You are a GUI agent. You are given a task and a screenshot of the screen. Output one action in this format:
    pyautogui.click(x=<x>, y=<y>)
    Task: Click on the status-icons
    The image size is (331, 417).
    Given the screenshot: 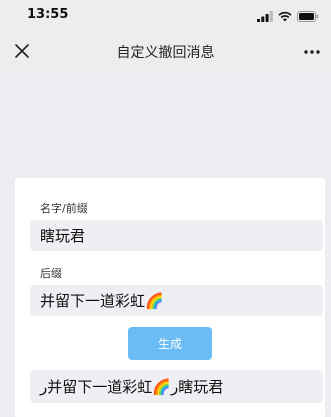 What is the action you would take?
    pyautogui.click(x=288, y=16)
    